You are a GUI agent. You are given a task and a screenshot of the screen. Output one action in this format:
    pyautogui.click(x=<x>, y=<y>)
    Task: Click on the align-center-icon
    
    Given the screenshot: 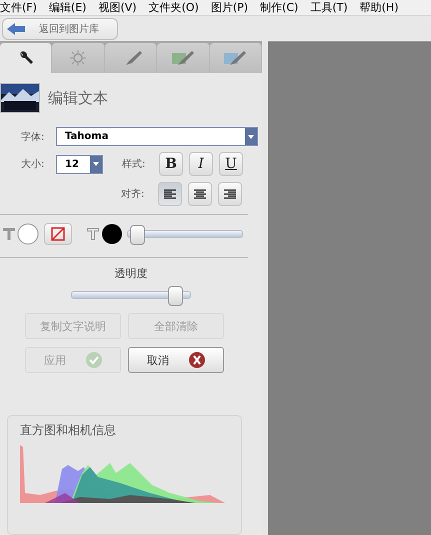 What is the action you would take?
    pyautogui.click(x=200, y=194)
    